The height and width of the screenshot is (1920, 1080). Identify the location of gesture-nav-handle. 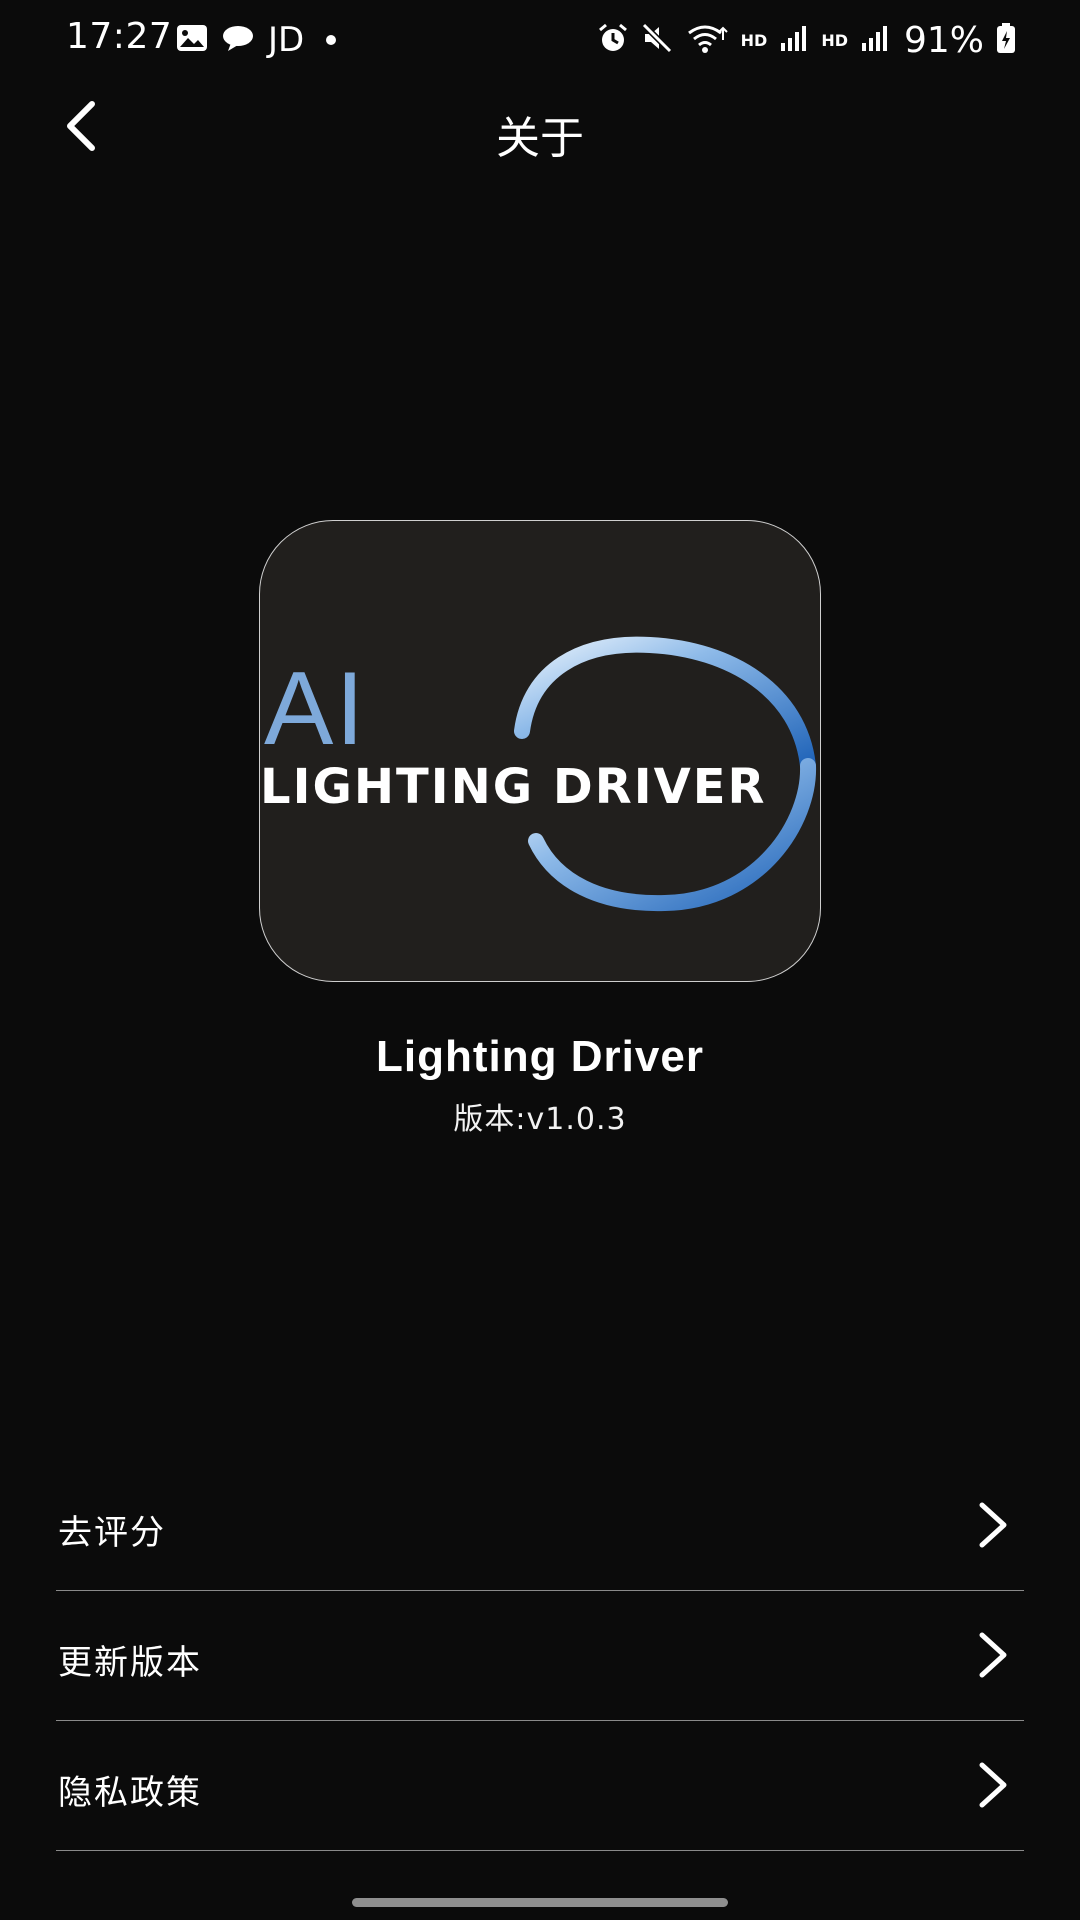
(540, 1902).